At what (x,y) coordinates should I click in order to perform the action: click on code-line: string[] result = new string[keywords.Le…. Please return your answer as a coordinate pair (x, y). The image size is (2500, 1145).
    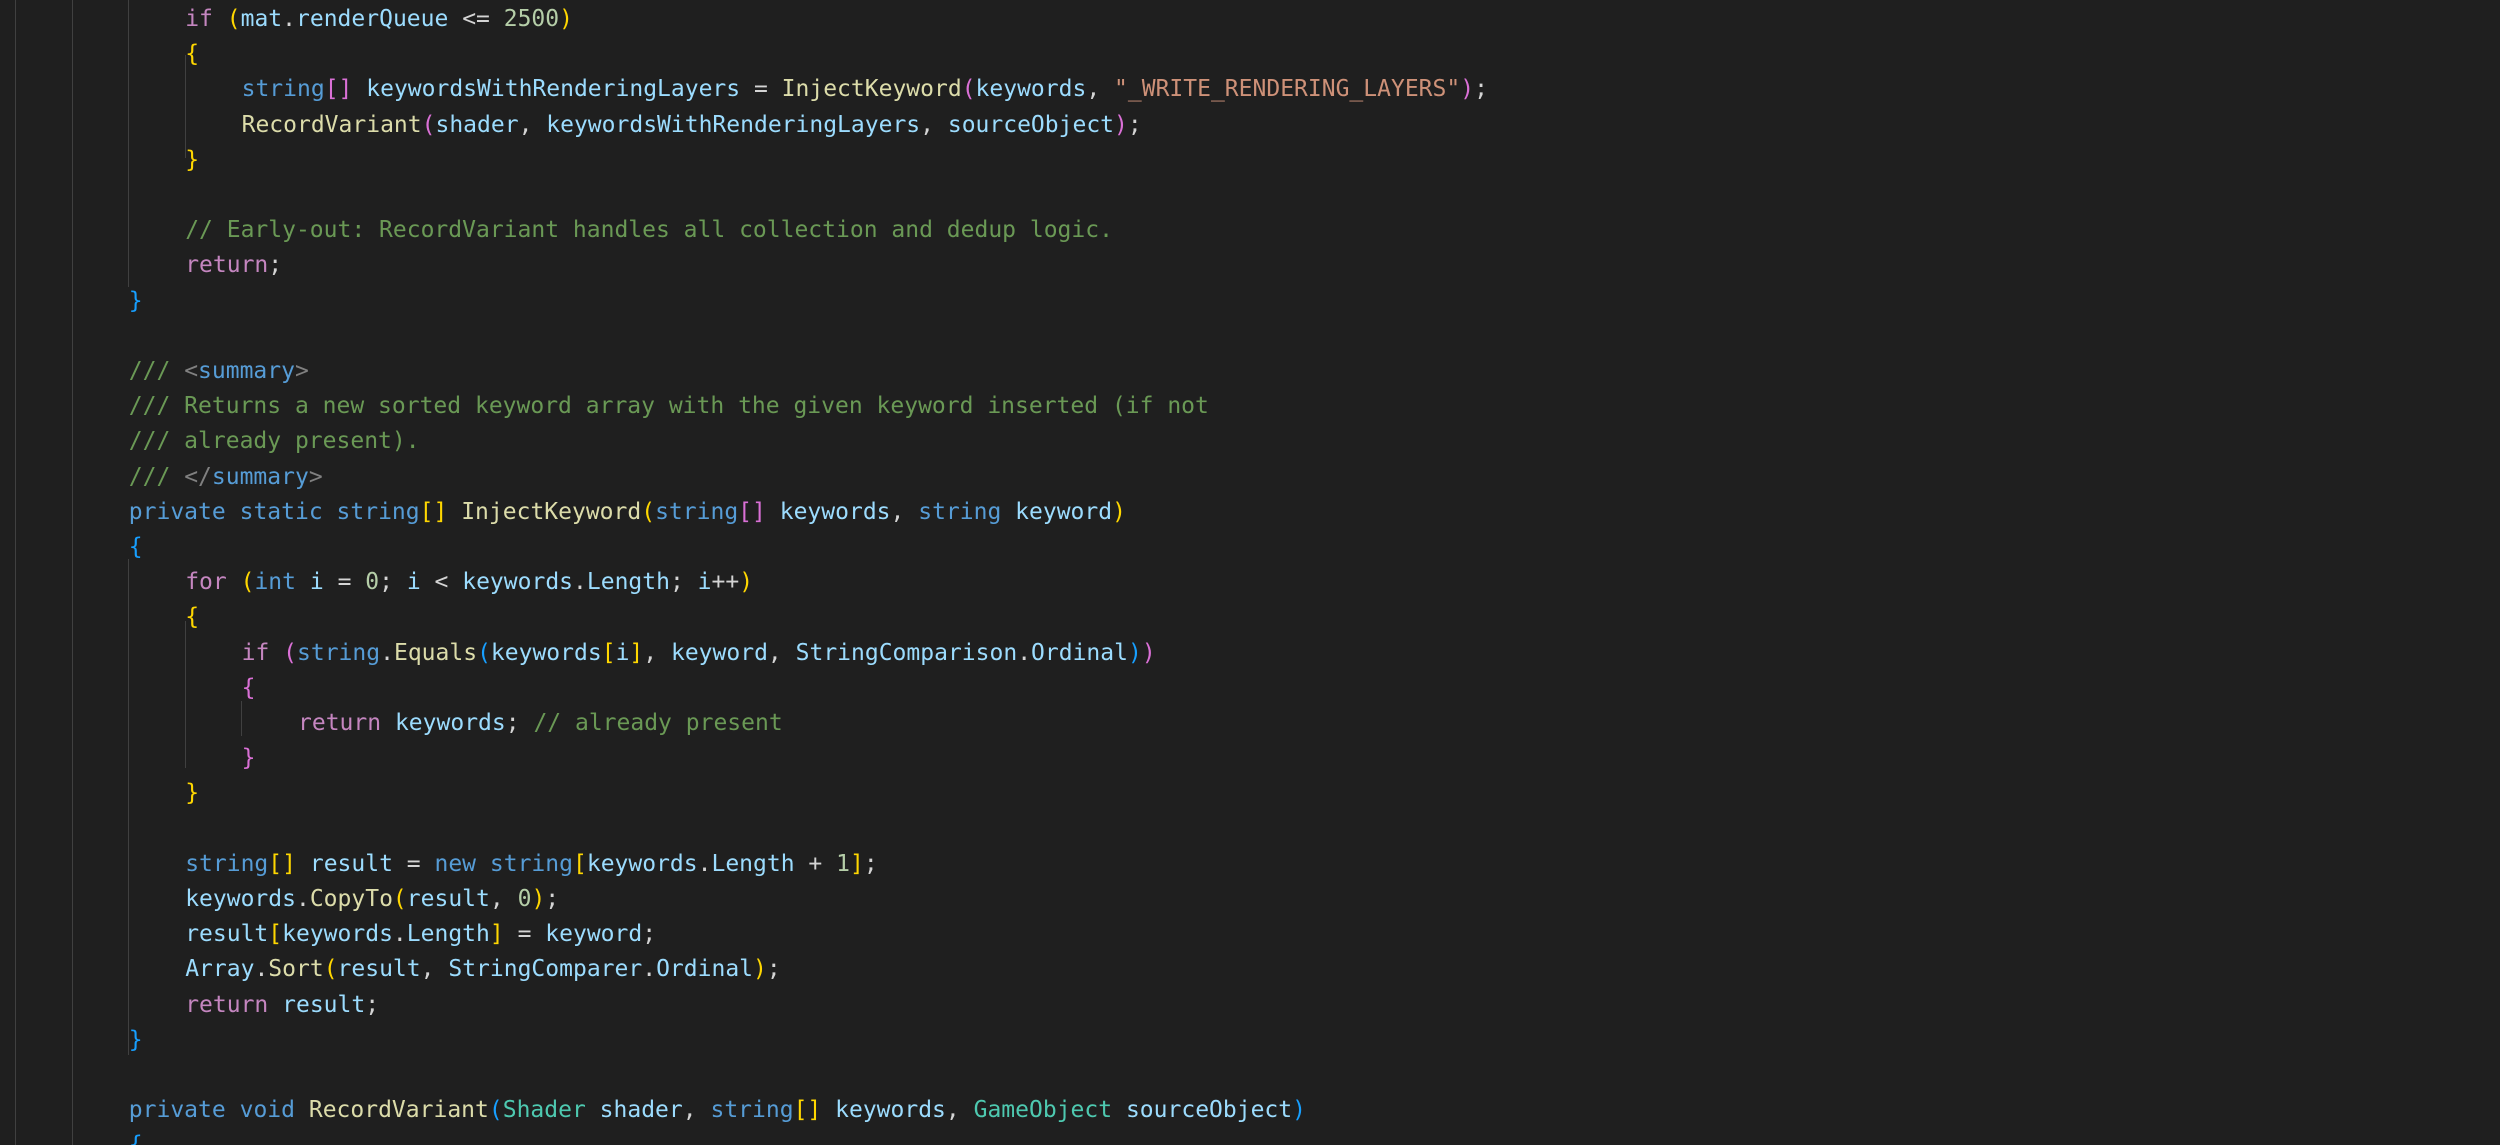
    Looking at the image, I should click on (531, 864).